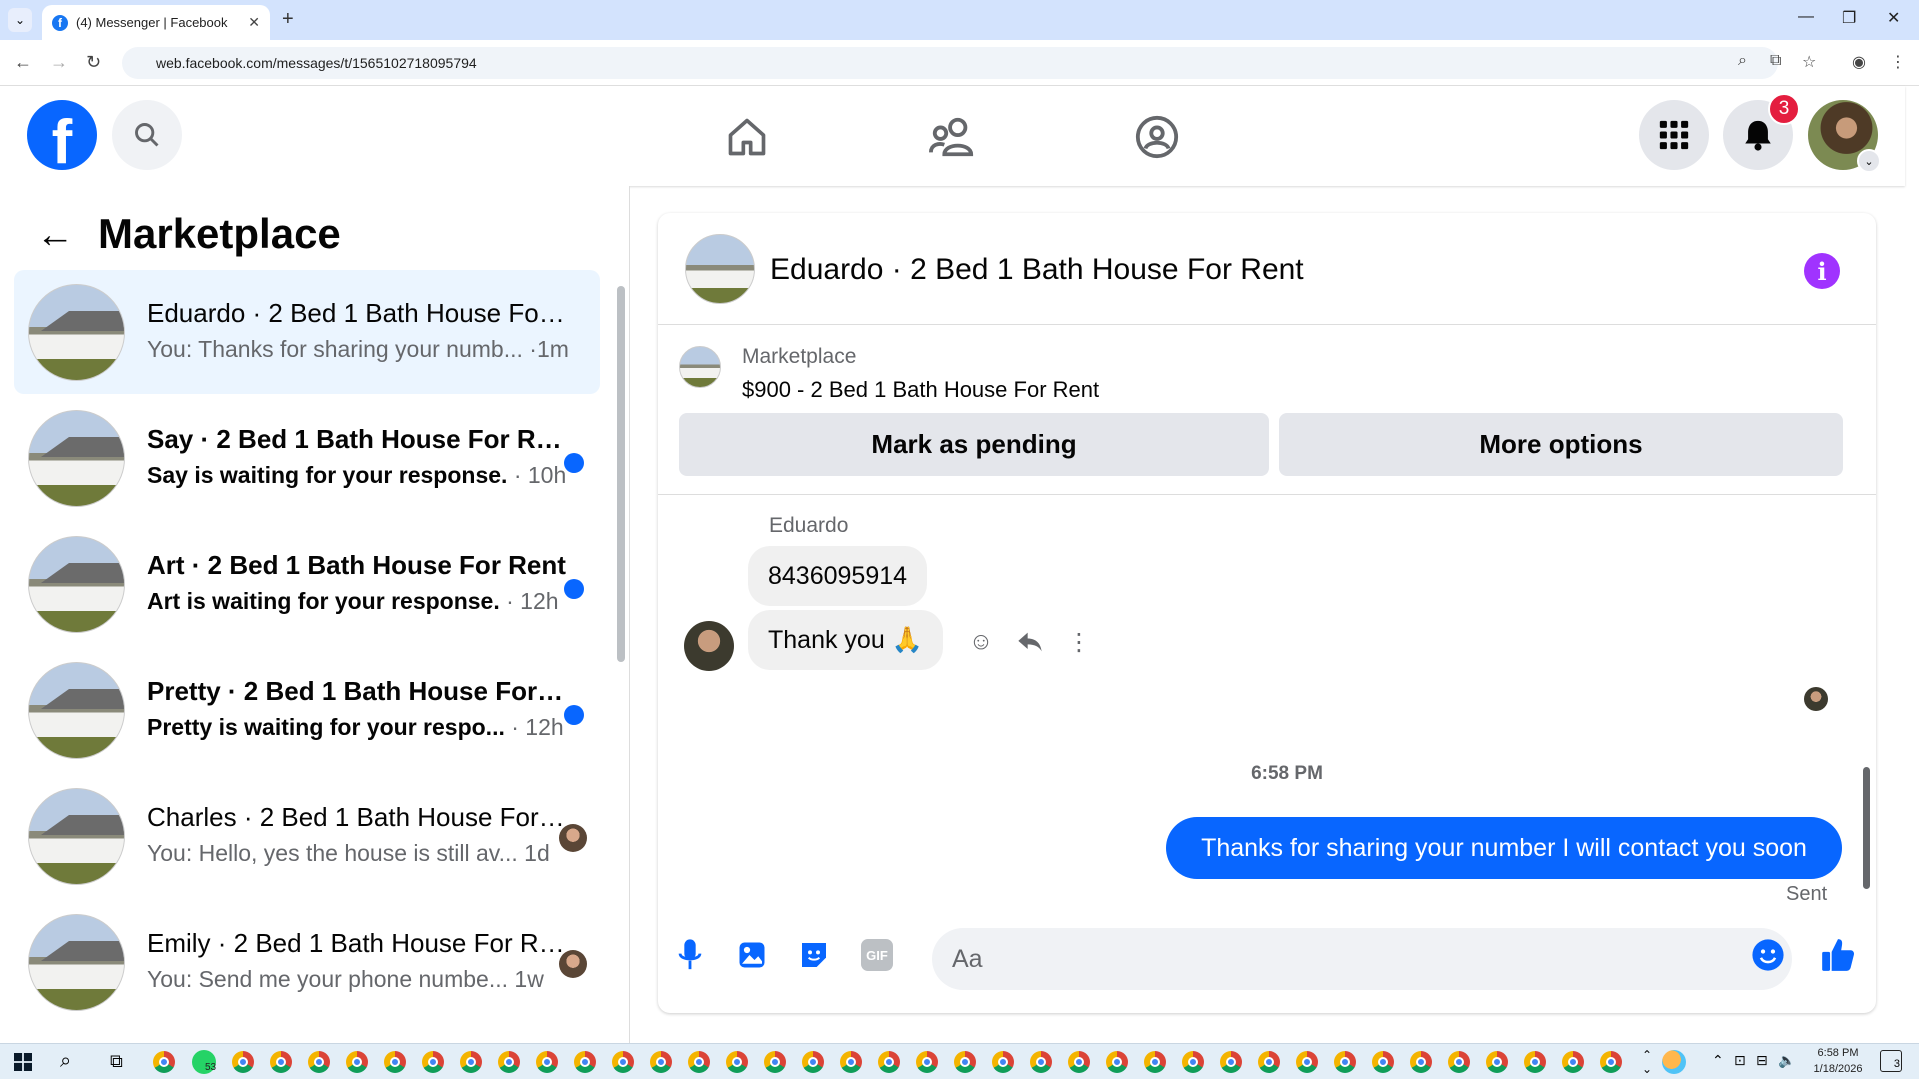 This screenshot has width=1919, height=1079. What do you see at coordinates (62, 135) in the screenshot?
I see `facebook-logo-icon: f` at bounding box center [62, 135].